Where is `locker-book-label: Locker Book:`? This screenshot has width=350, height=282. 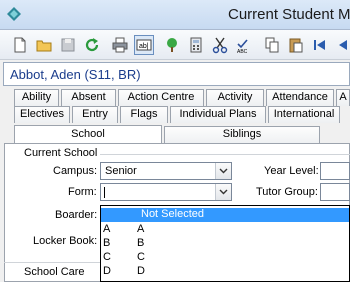 locker-book-label: Locker Book: is located at coordinates (65, 241).